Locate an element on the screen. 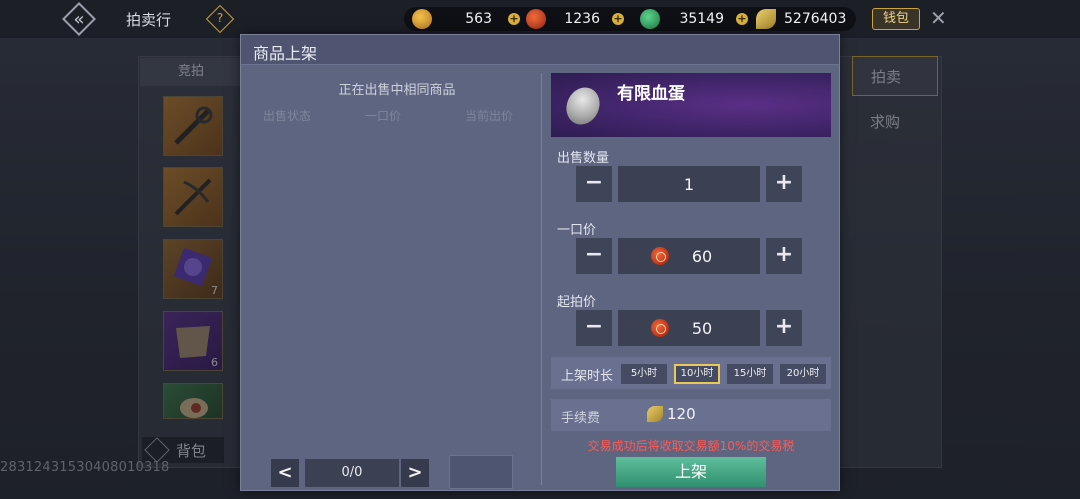  buyout-plus-button: + is located at coordinates (784, 256).